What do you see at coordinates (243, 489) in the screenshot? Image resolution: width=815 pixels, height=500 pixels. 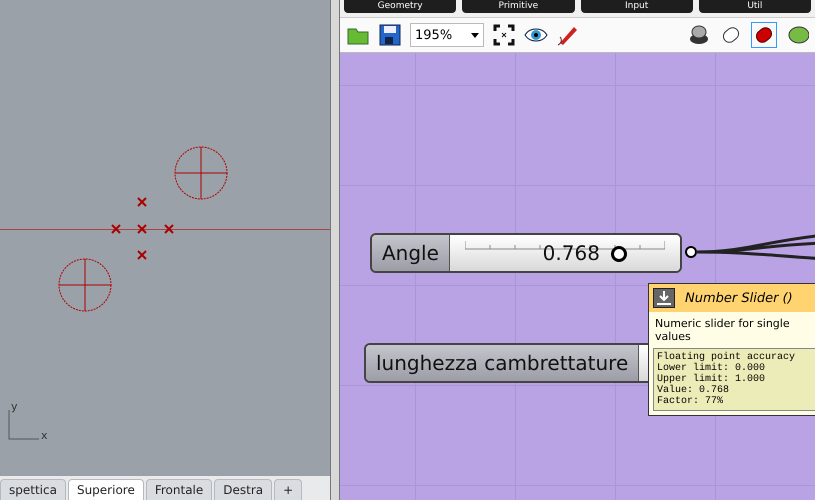 I see `viewport-tab: Destra` at bounding box center [243, 489].